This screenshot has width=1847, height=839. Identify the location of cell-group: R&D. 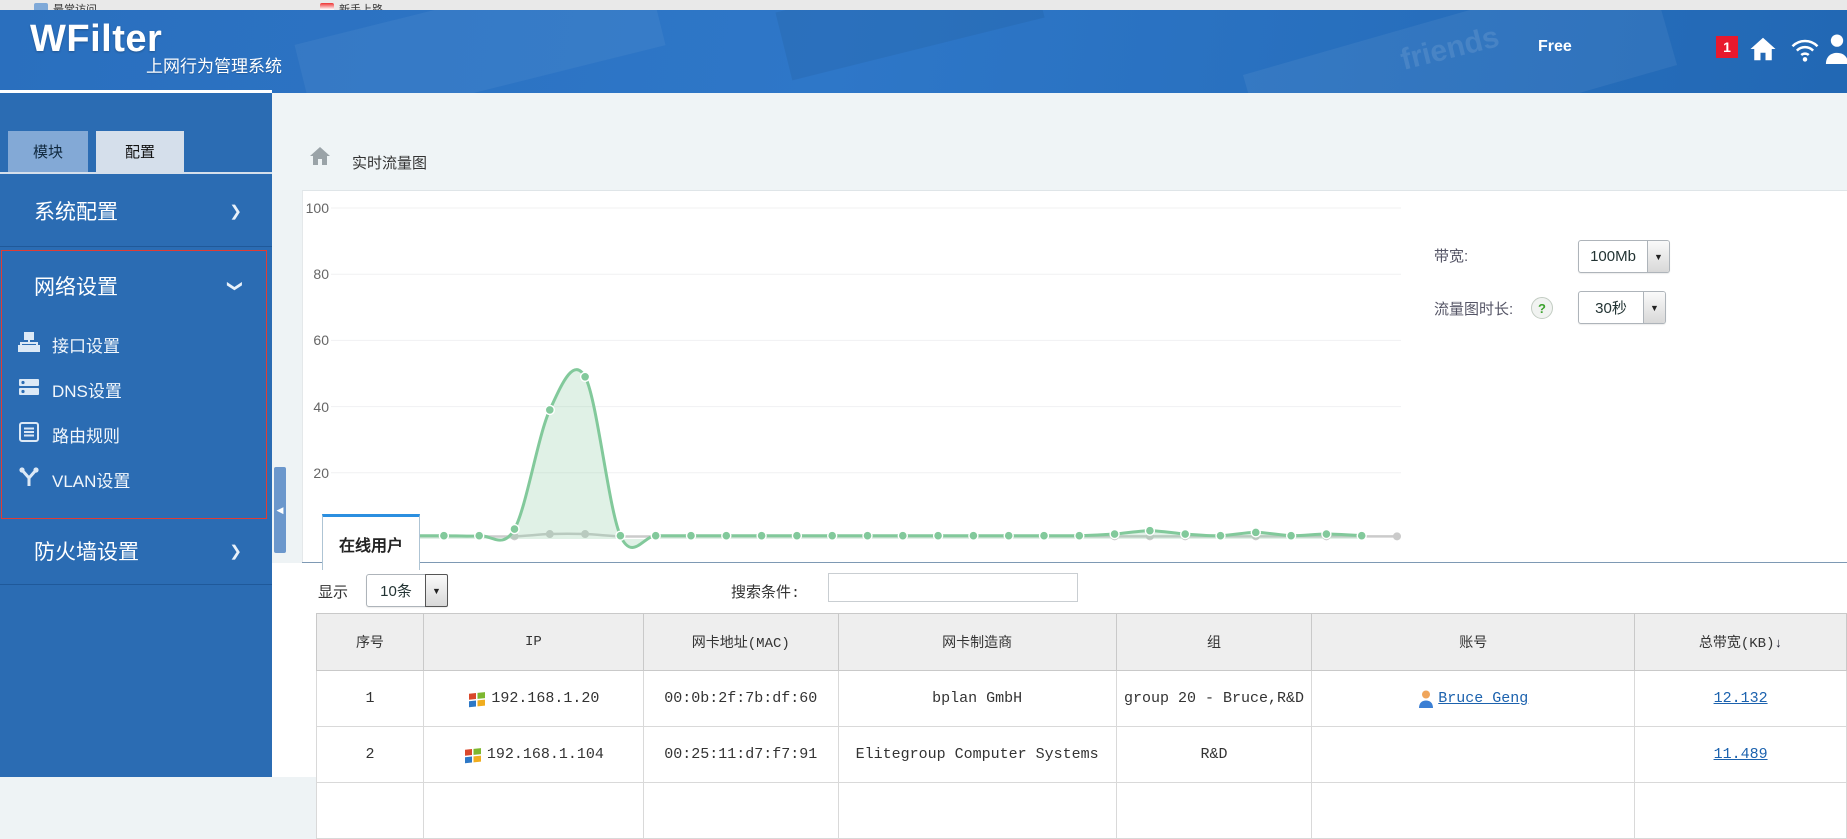
(1214, 754).